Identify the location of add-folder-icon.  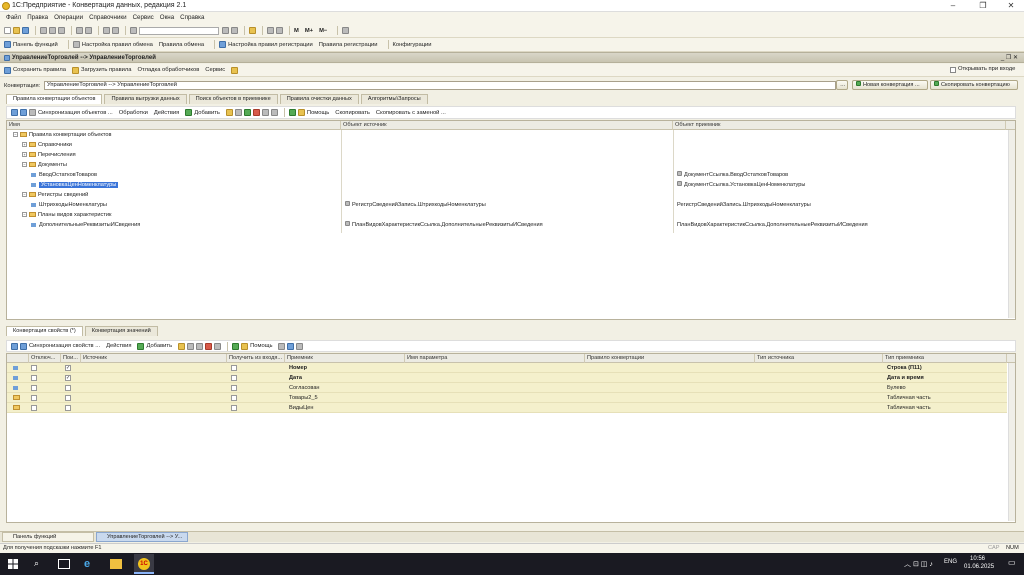
(229, 112).